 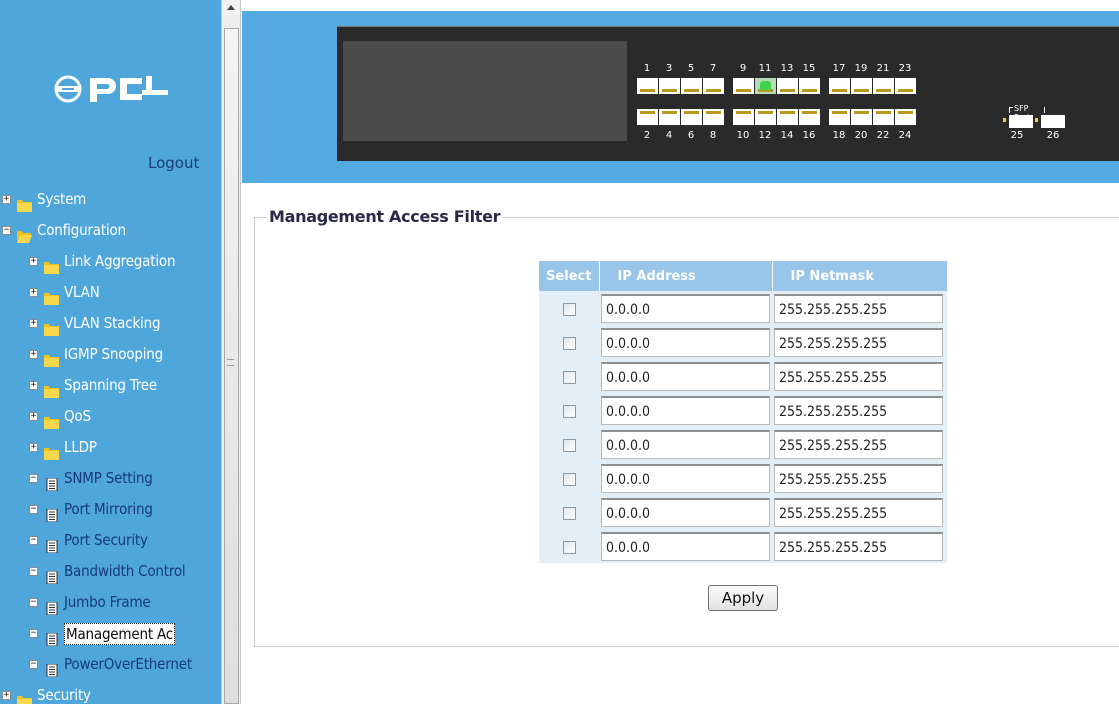 What do you see at coordinates (110, 509) in the screenshot?
I see `nav-item-port-mirroring: − Port Mirroring` at bounding box center [110, 509].